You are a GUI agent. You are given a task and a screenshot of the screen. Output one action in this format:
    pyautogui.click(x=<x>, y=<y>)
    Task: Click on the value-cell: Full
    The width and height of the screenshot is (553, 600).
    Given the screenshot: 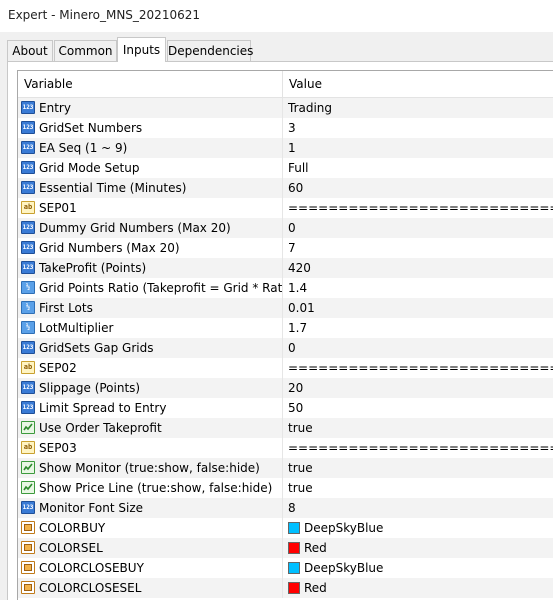 What is the action you would take?
    pyautogui.click(x=418, y=168)
    